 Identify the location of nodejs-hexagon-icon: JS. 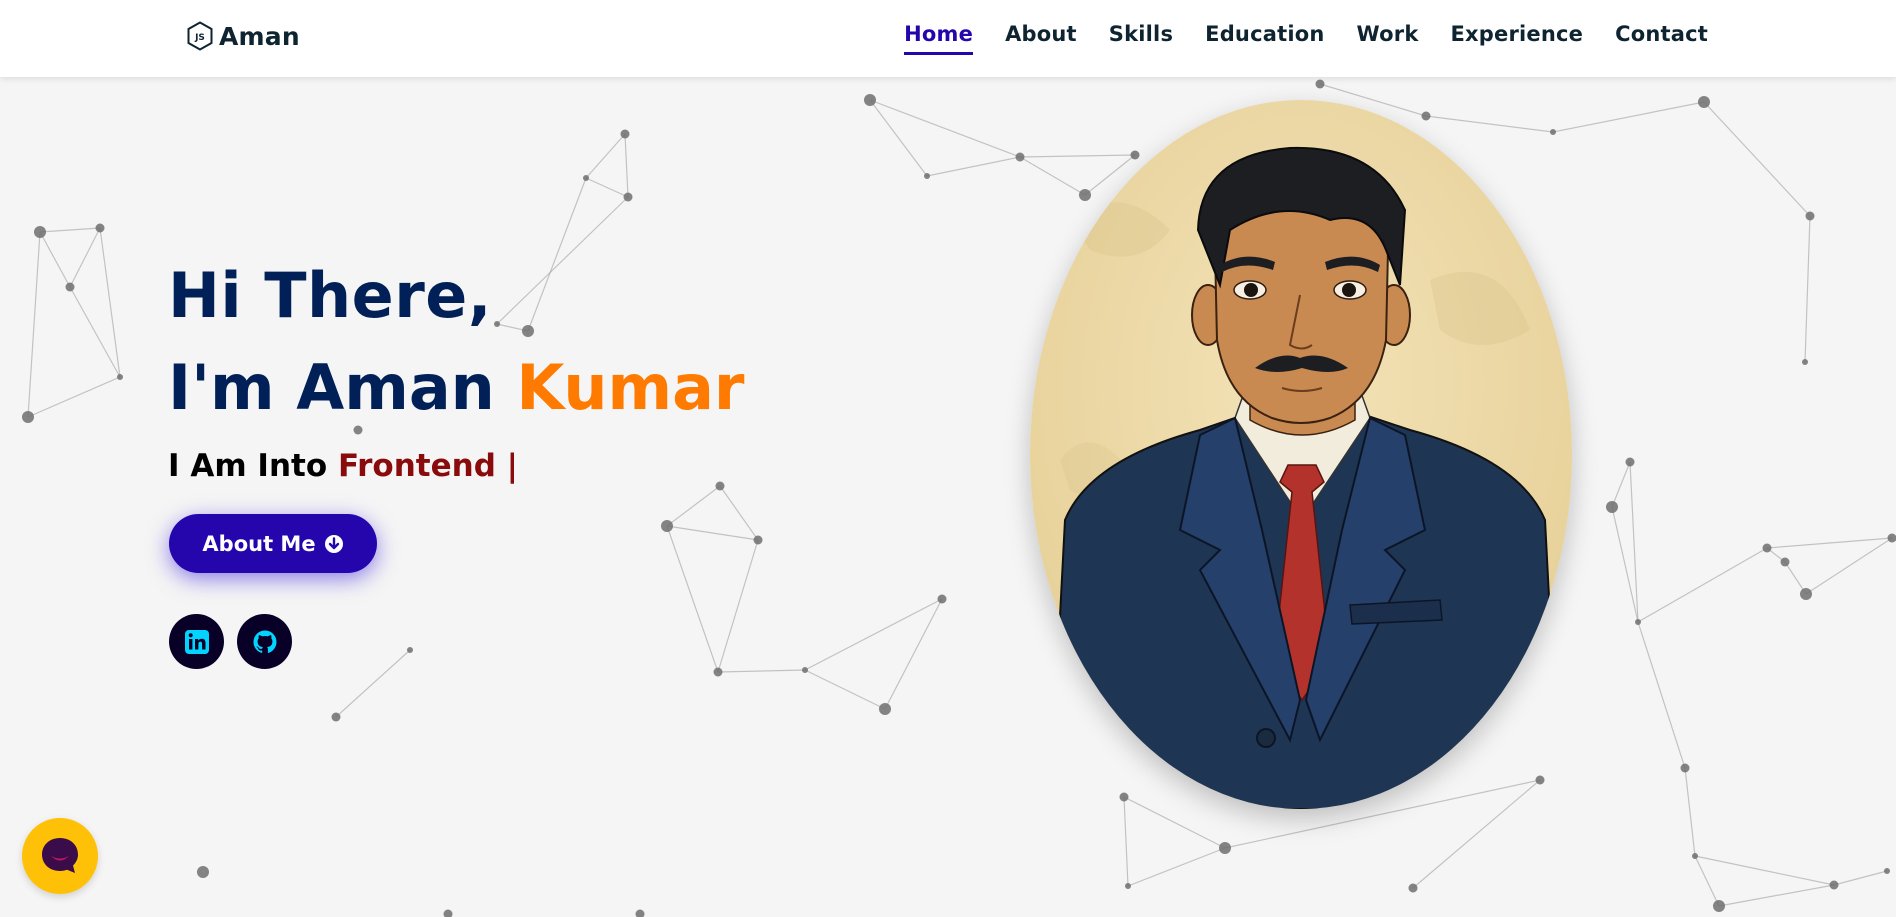
(200, 36).